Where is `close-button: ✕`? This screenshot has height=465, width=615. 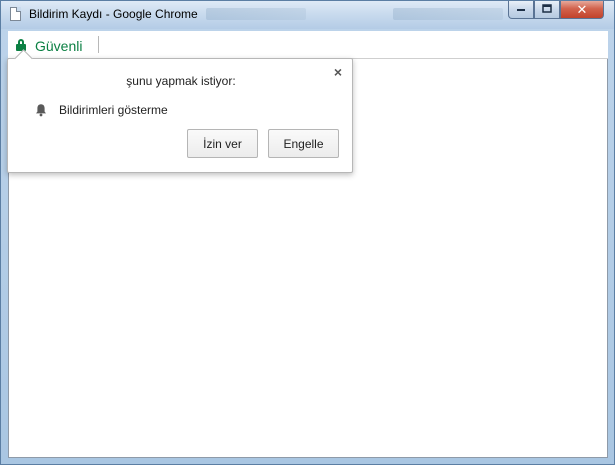
close-button: ✕ is located at coordinates (582, 10).